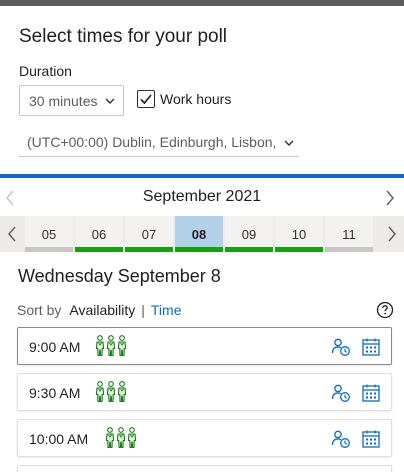  I want to click on day-cell-06: 06, so click(99, 234).